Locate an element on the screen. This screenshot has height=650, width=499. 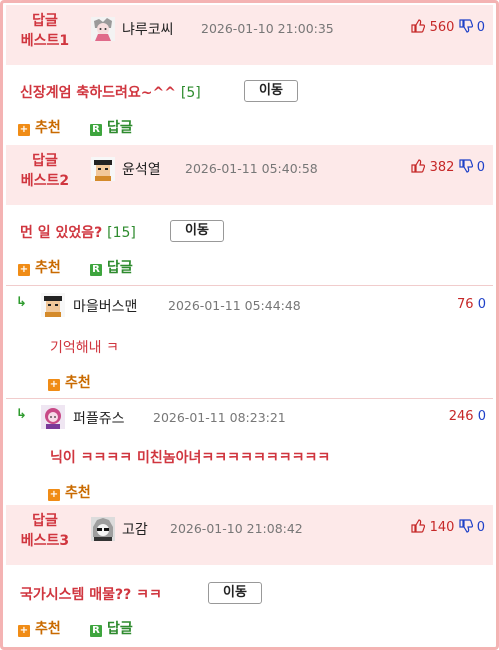
post-date: 2026-01-11 05:40:58 is located at coordinates (251, 168).